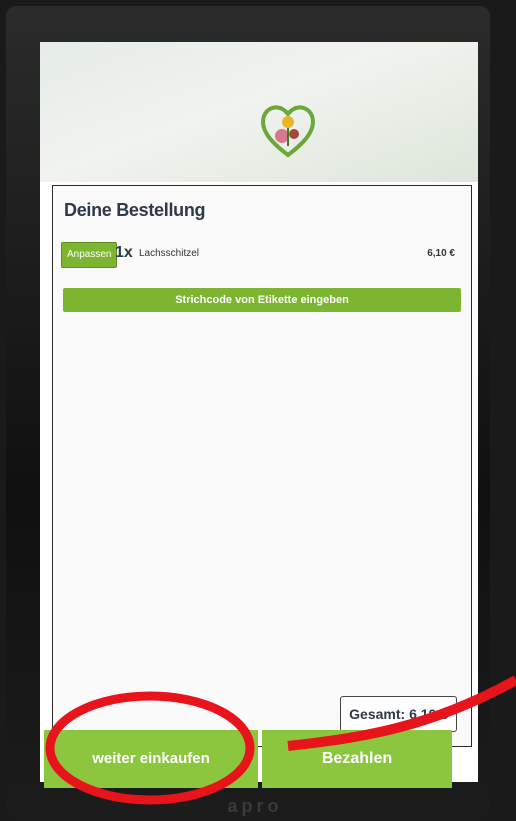 Image resolution: width=516 pixels, height=821 pixels. What do you see at coordinates (398, 714) in the screenshot?
I see `order-total: Gesamt: 6,10 €` at bounding box center [398, 714].